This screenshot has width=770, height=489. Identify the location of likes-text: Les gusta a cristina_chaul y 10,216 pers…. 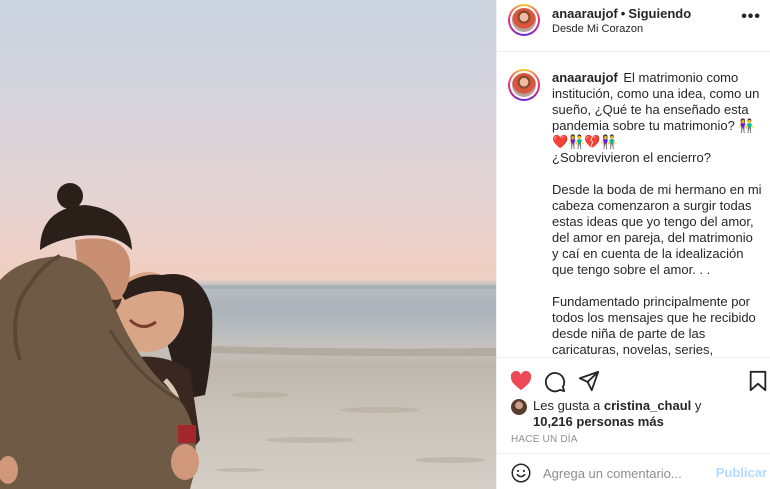
(648, 414).